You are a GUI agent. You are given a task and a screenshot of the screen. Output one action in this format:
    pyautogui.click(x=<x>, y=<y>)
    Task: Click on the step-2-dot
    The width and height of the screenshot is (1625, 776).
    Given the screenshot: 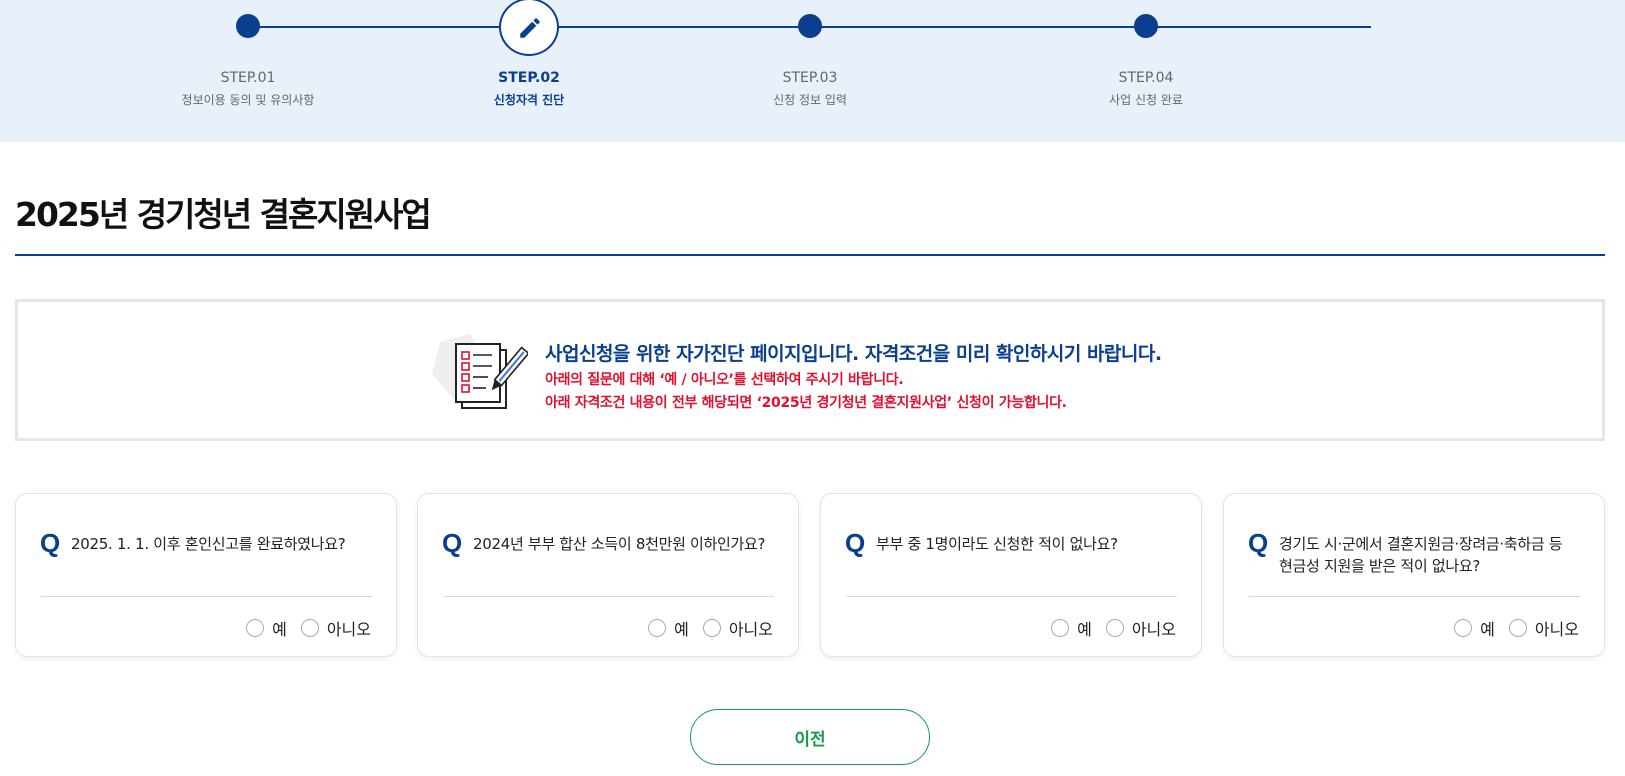 What is the action you would take?
    pyautogui.click(x=529, y=28)
    